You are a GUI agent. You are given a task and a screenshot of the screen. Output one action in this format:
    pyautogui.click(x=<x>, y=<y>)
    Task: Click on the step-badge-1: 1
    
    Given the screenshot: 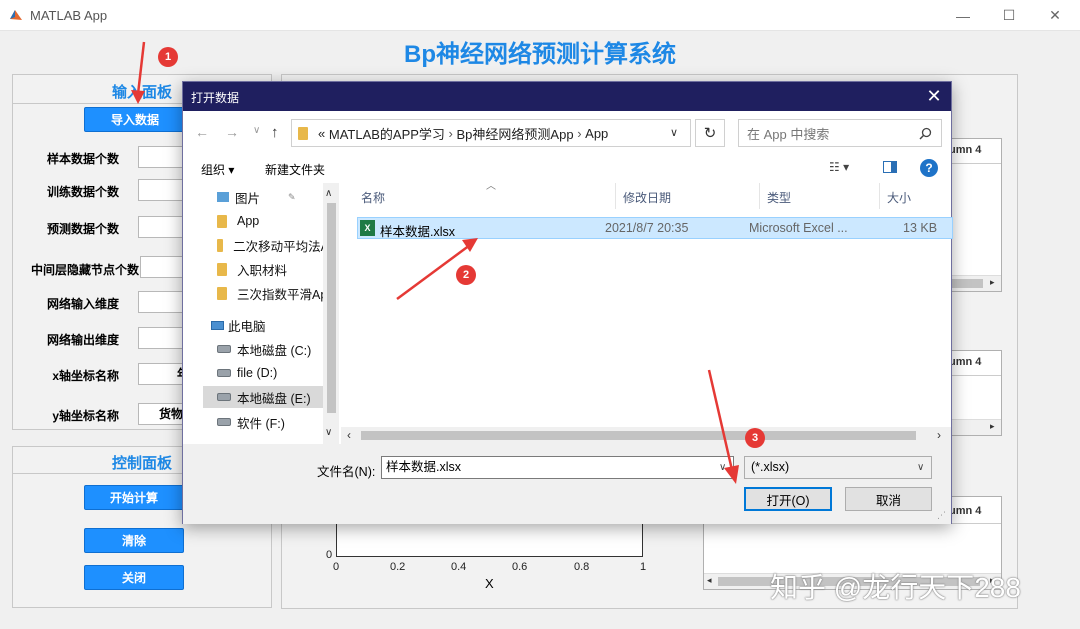 What is the action you would take?
    pyautogui.click(x=168, y=57)
    